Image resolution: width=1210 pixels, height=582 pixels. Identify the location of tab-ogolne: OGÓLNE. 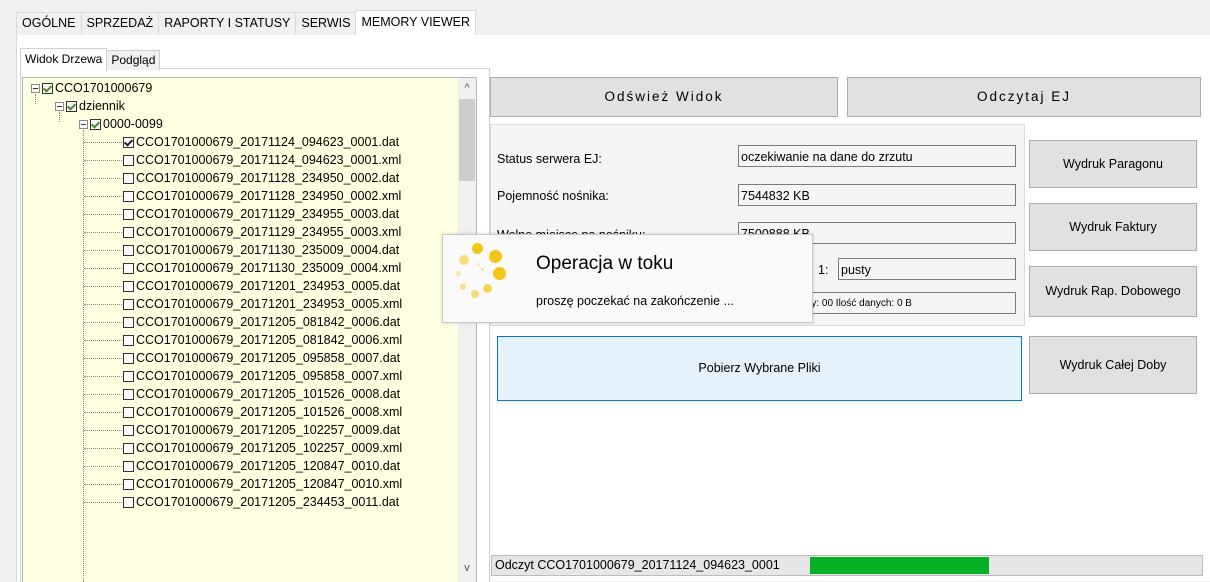
(49, 23).